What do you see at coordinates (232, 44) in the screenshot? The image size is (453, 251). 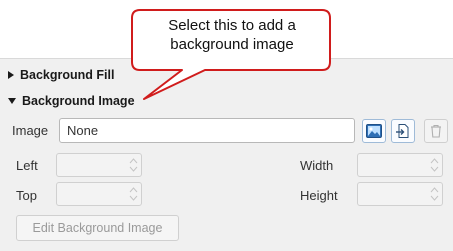 I see `callout-text-line2: background image` at bounding box center [232, 44].